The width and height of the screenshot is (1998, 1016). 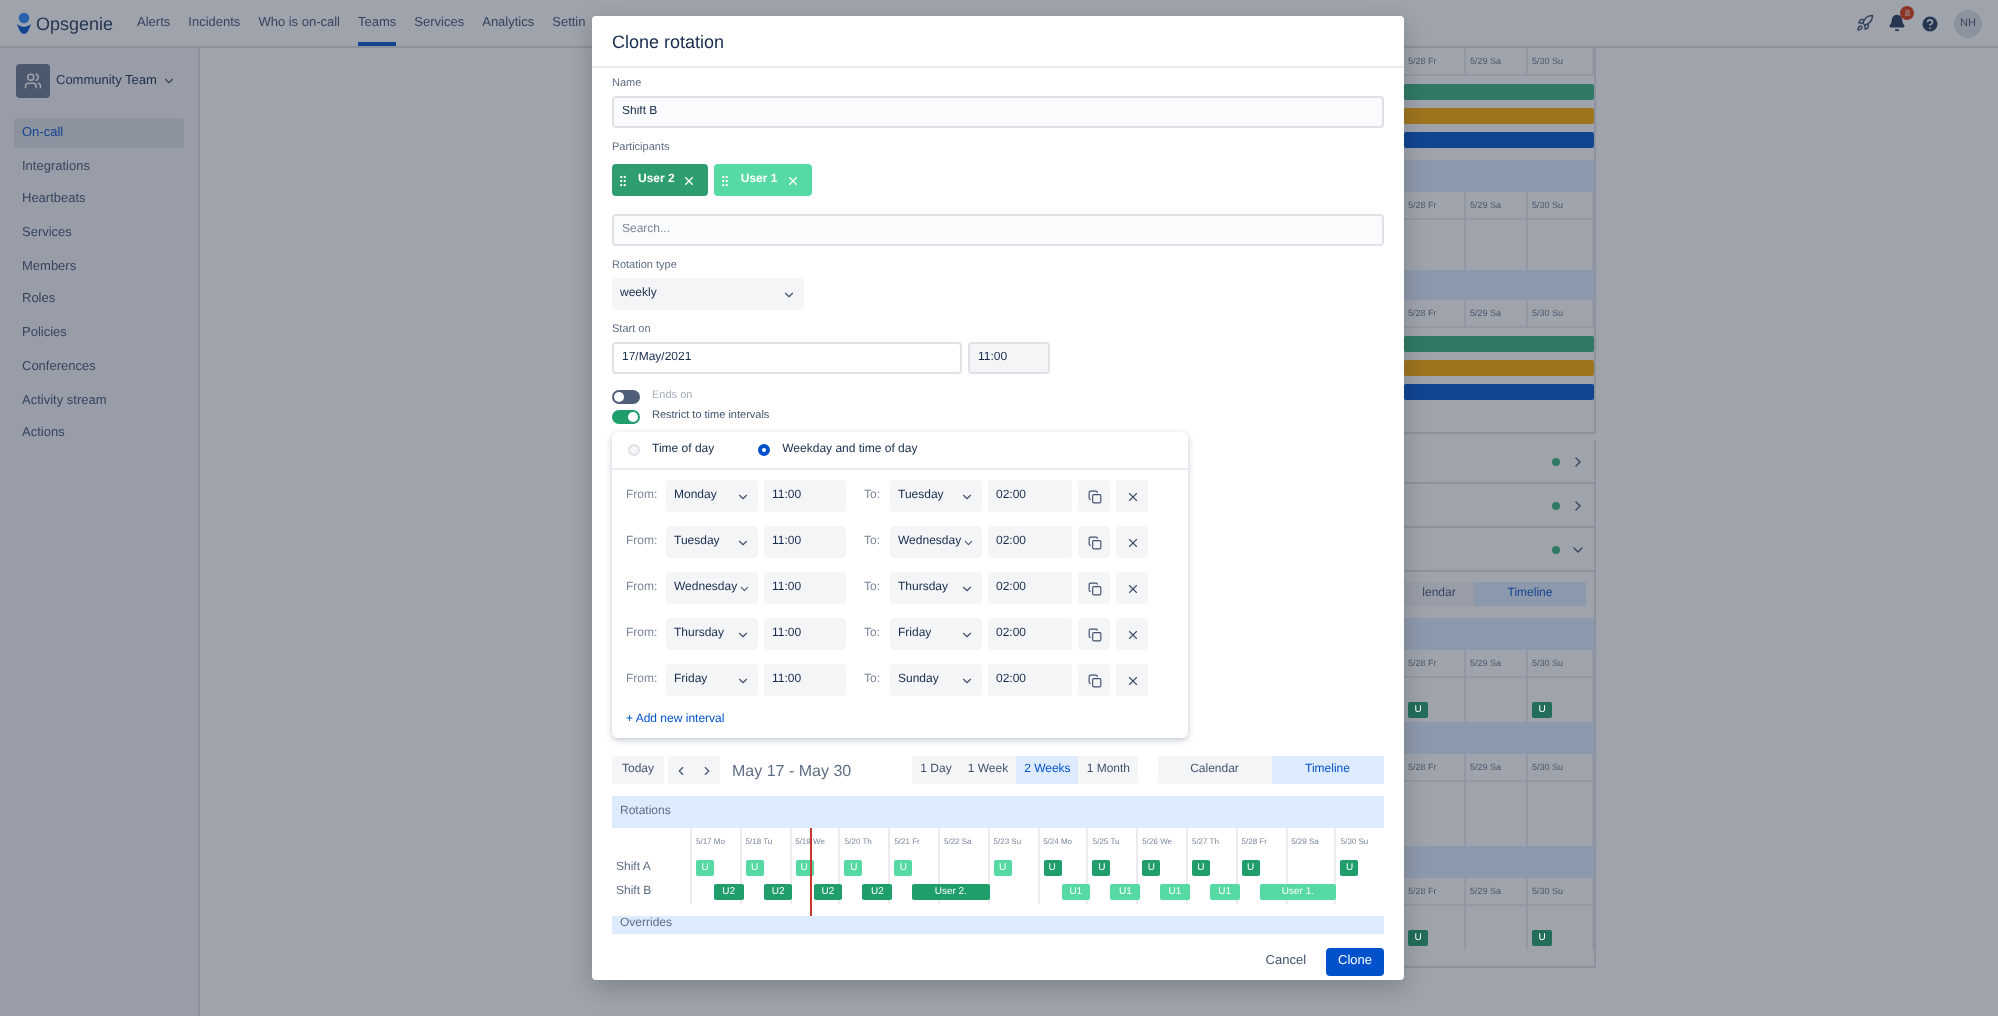 I want to click on logo-icon, so click(x=24, y=23).